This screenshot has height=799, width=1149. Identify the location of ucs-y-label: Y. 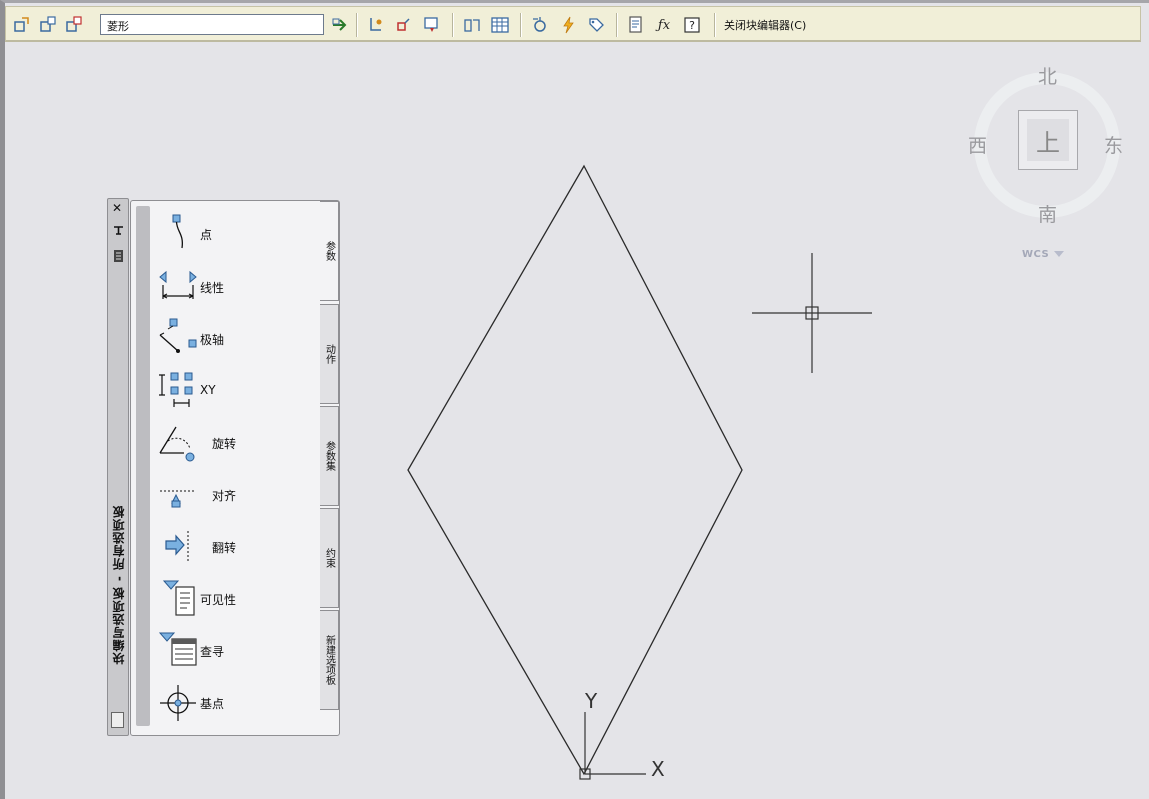
(591, 701).